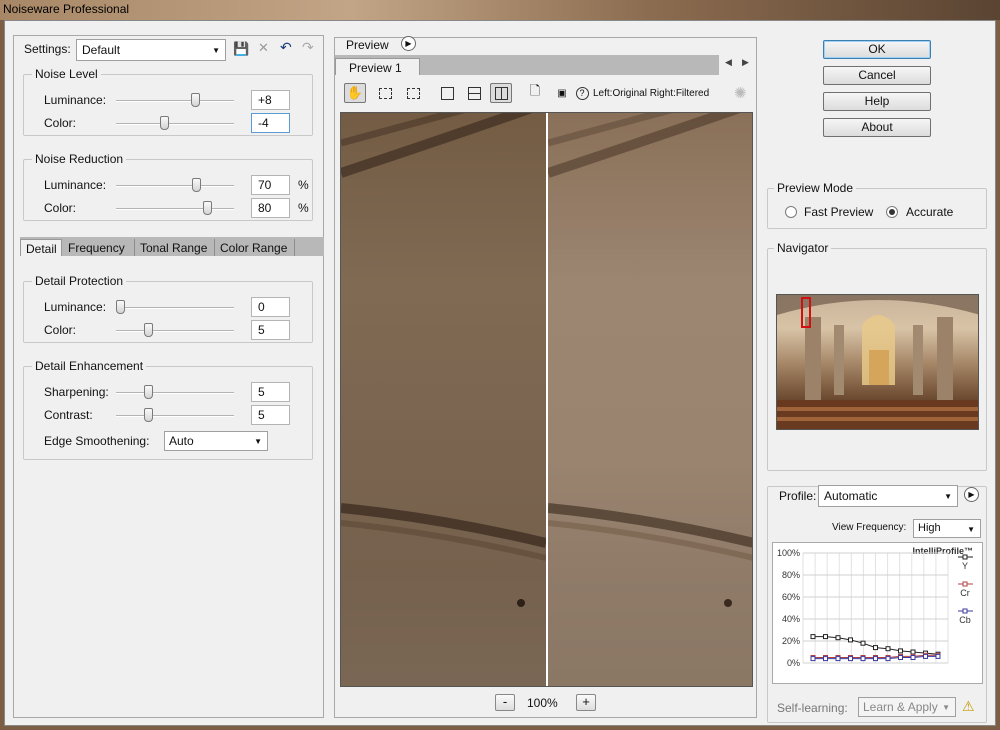 This screenshot has width=1000, height=730. Describe the element at coordinates (175, 416) in the screenshot. I see `contrast-slider` at that location.